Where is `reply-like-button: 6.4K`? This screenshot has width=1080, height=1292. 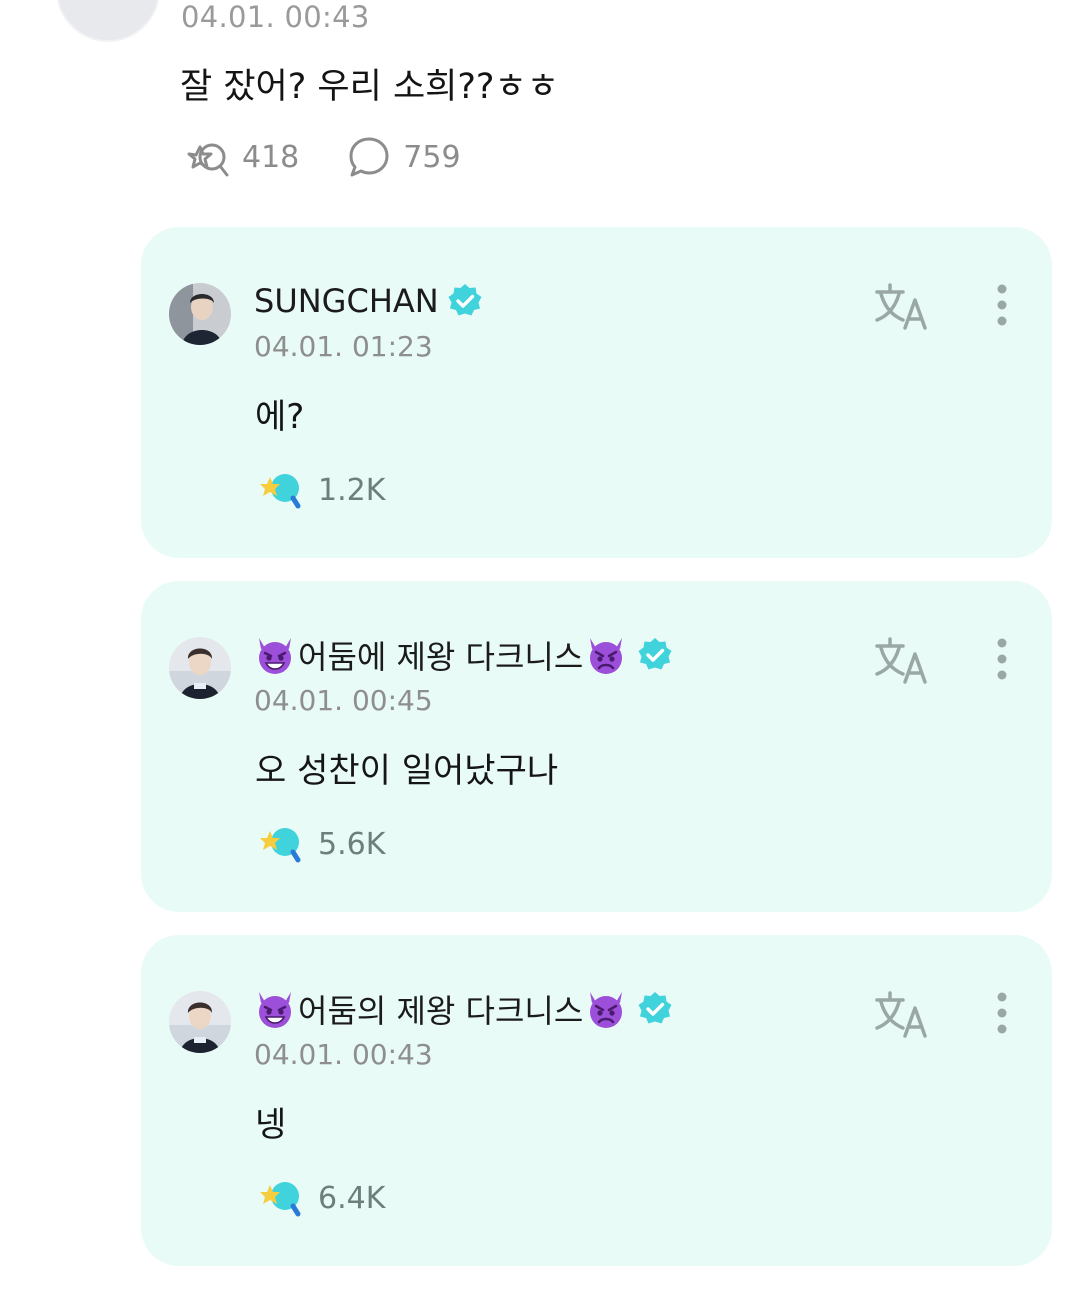
reply-like-button: 6.4K is located at coordinates (321, 1198).